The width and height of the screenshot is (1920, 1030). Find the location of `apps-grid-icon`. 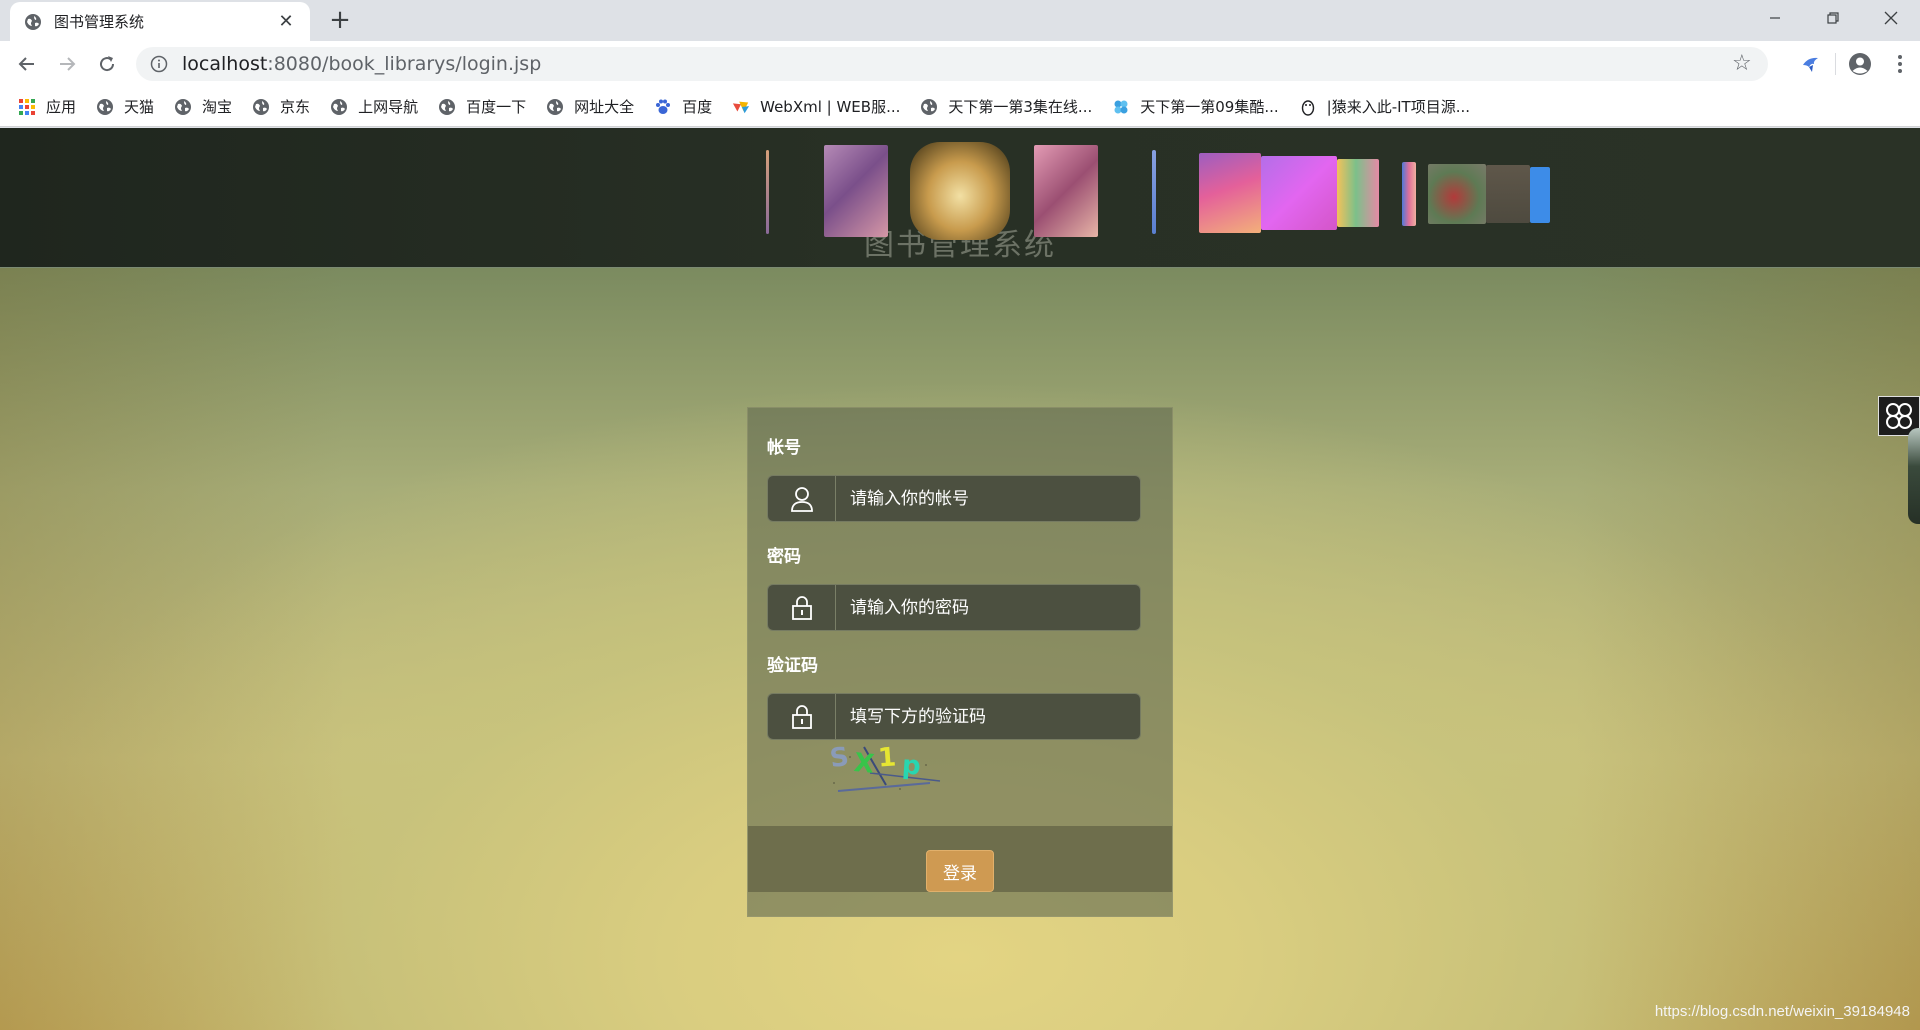

apps-grid-icon is located at coordinates (27, 107).